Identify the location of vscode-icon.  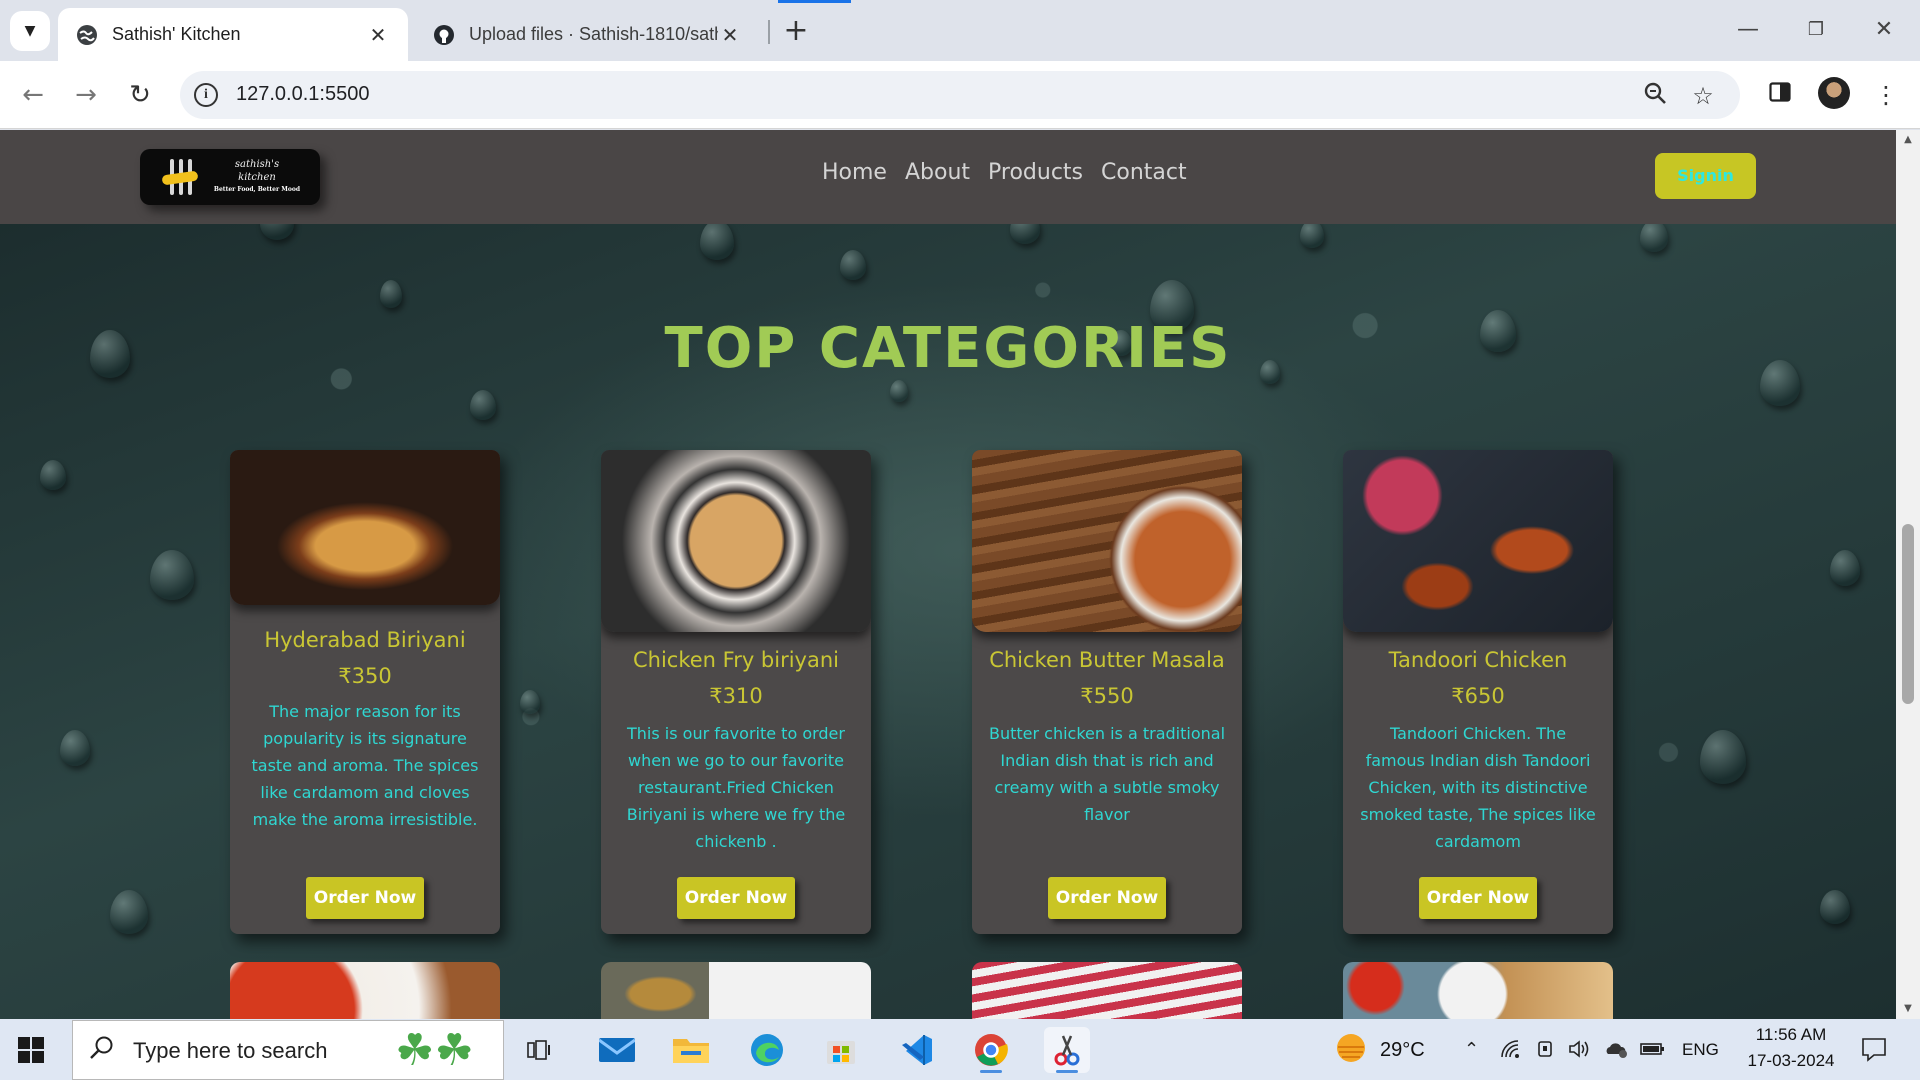
(917, 1050).